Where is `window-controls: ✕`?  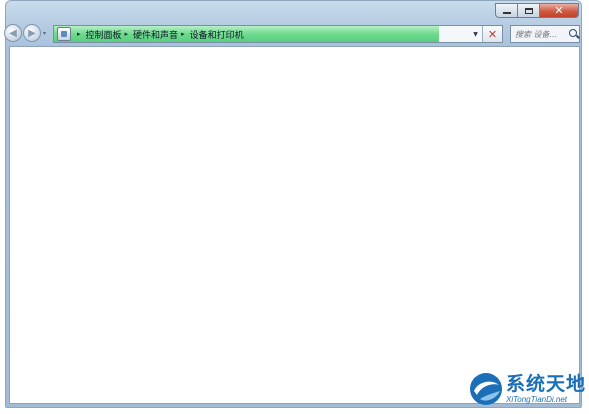 window-controls: ✕ is located at coordinates (537, 10).